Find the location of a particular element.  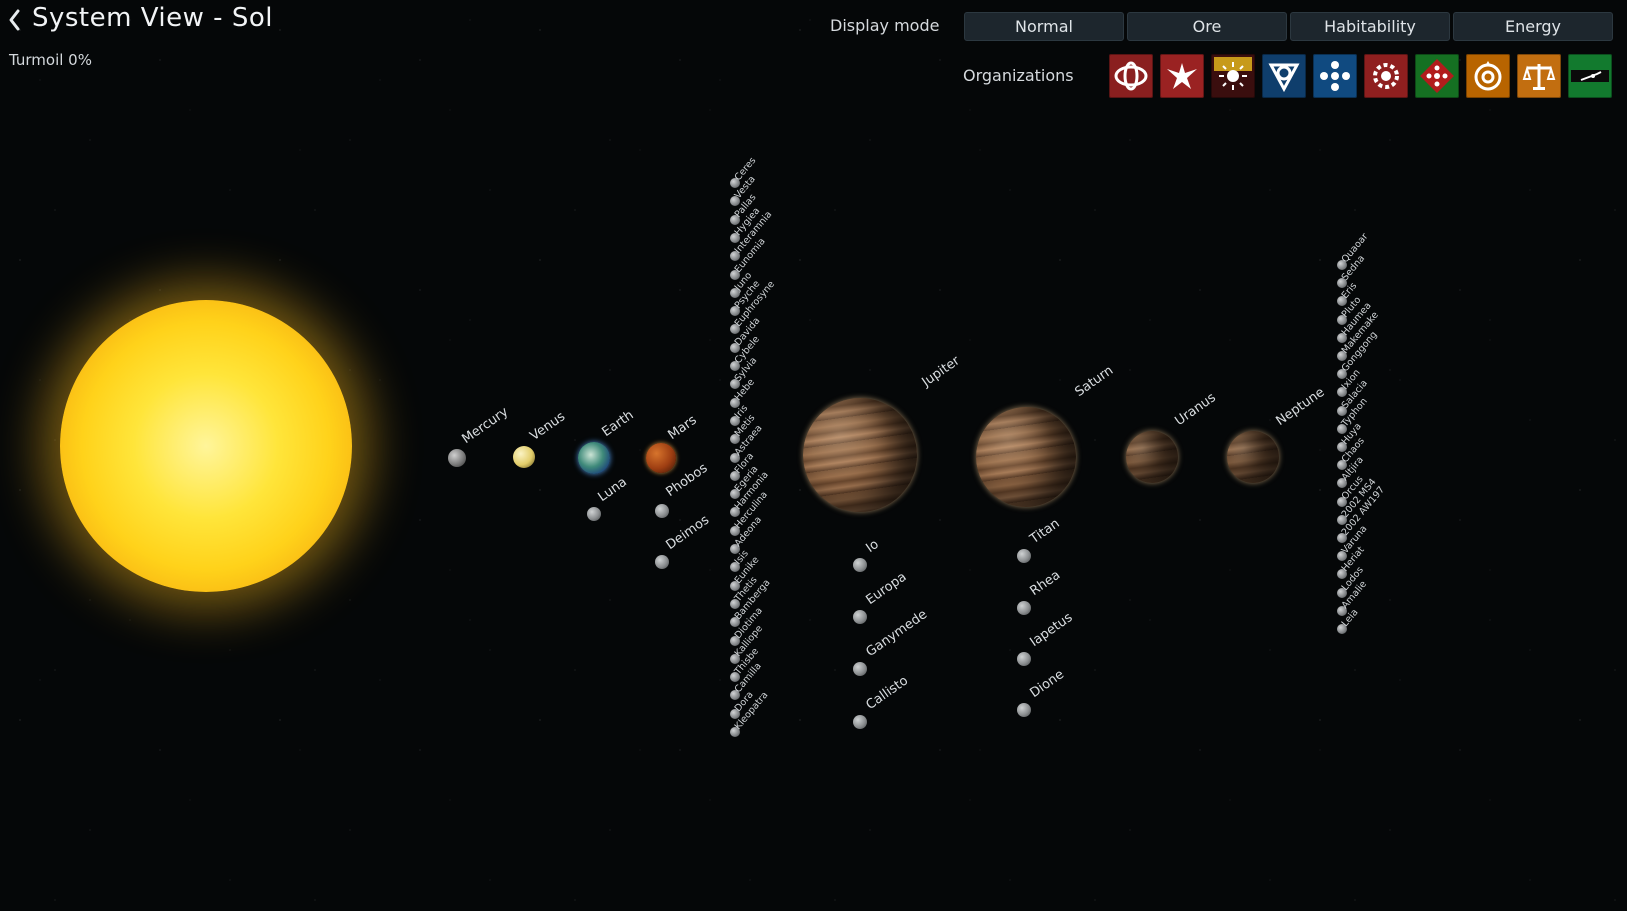

planet-earth is located at coordinates (594, 458).